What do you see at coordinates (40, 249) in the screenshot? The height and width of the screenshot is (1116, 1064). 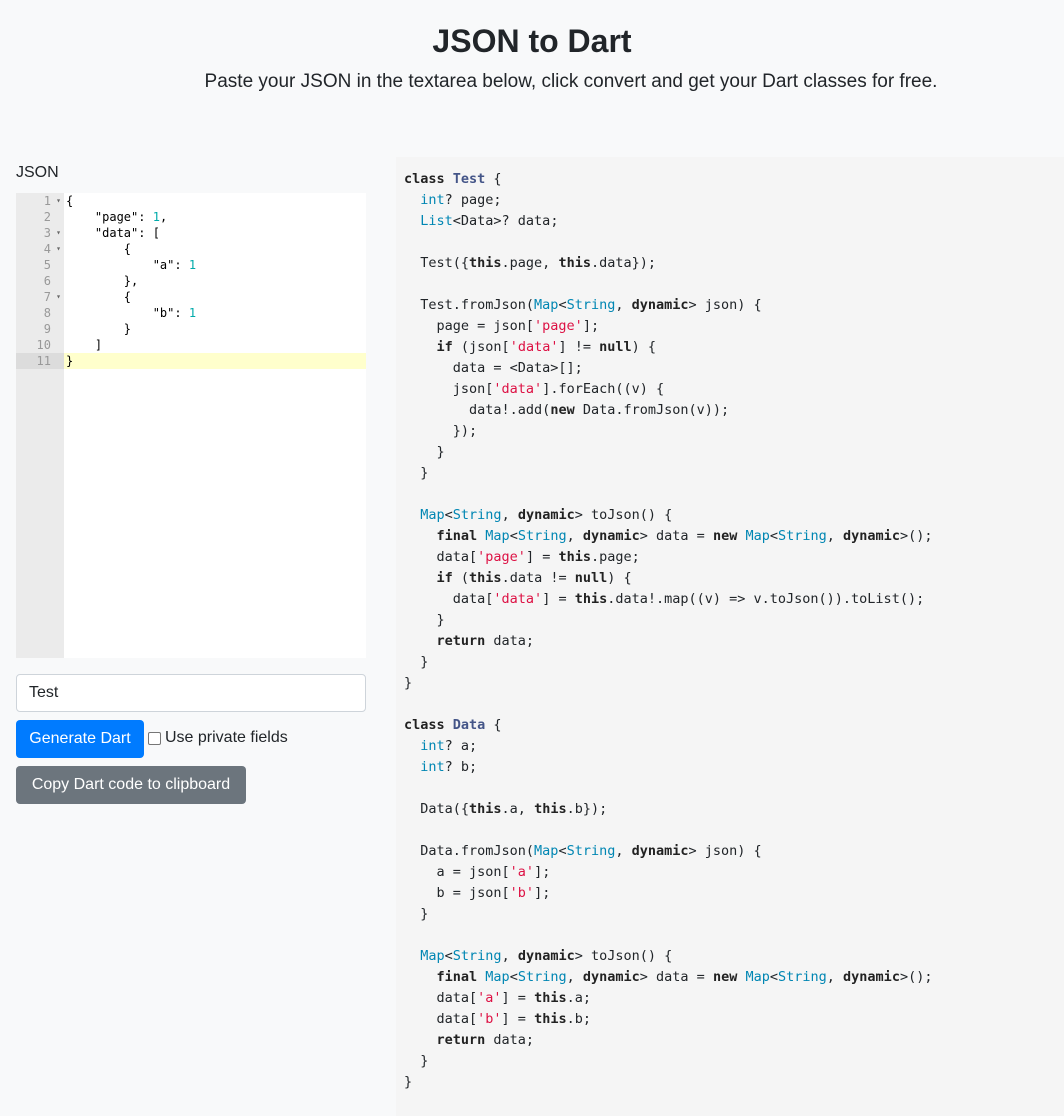 I see `line-number: 4 ▾` at bounding box center [40, 249].